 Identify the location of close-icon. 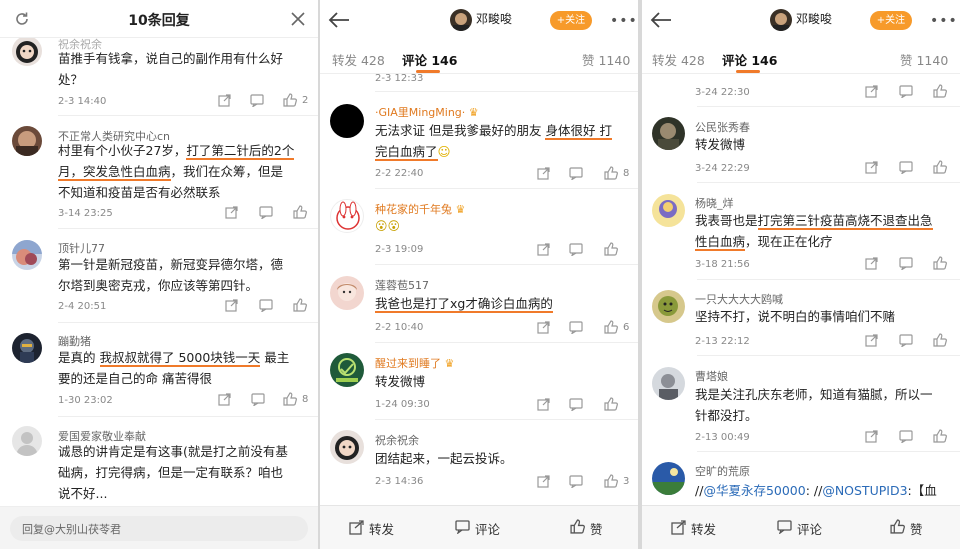
(298, 19).